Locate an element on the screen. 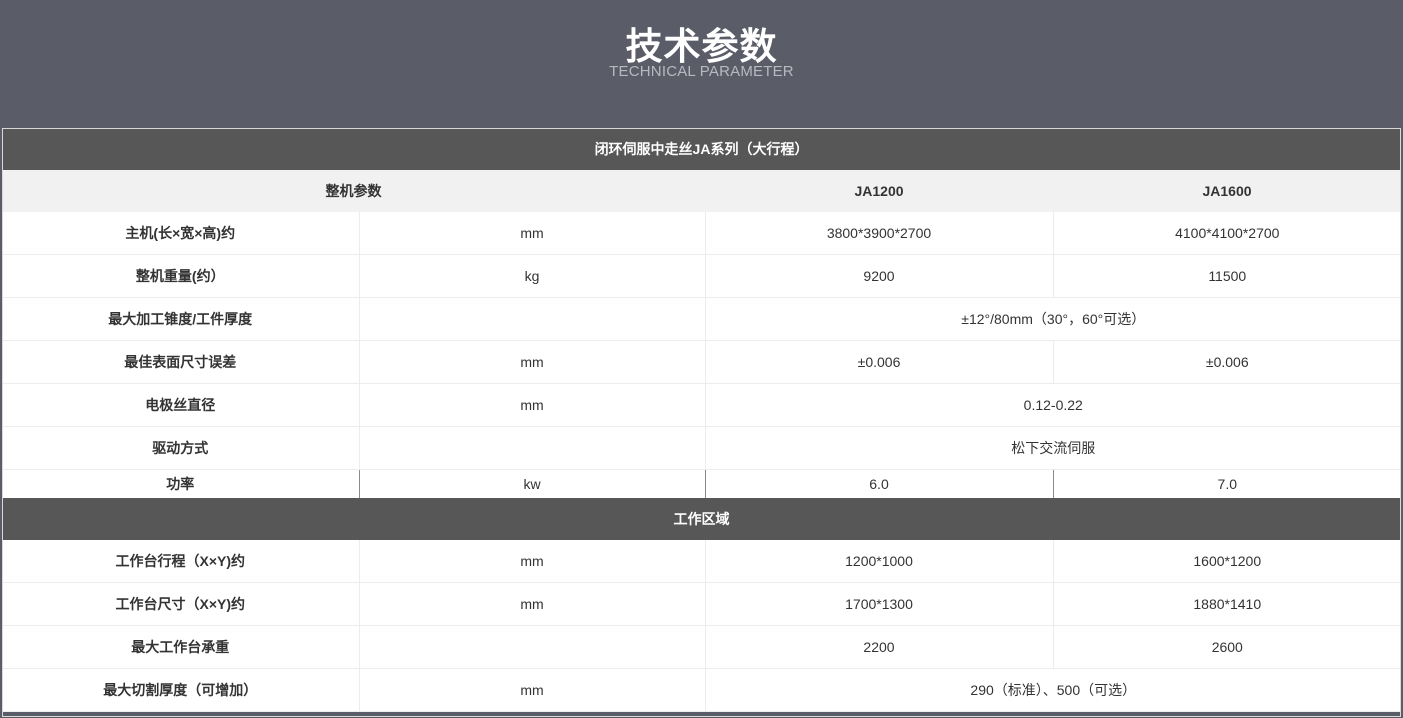 Image resolution: width=1403 pixels, height=718 pixels. table-row: 整机重量(约） kg 9200 11500 is located at coordinates (702, 276).